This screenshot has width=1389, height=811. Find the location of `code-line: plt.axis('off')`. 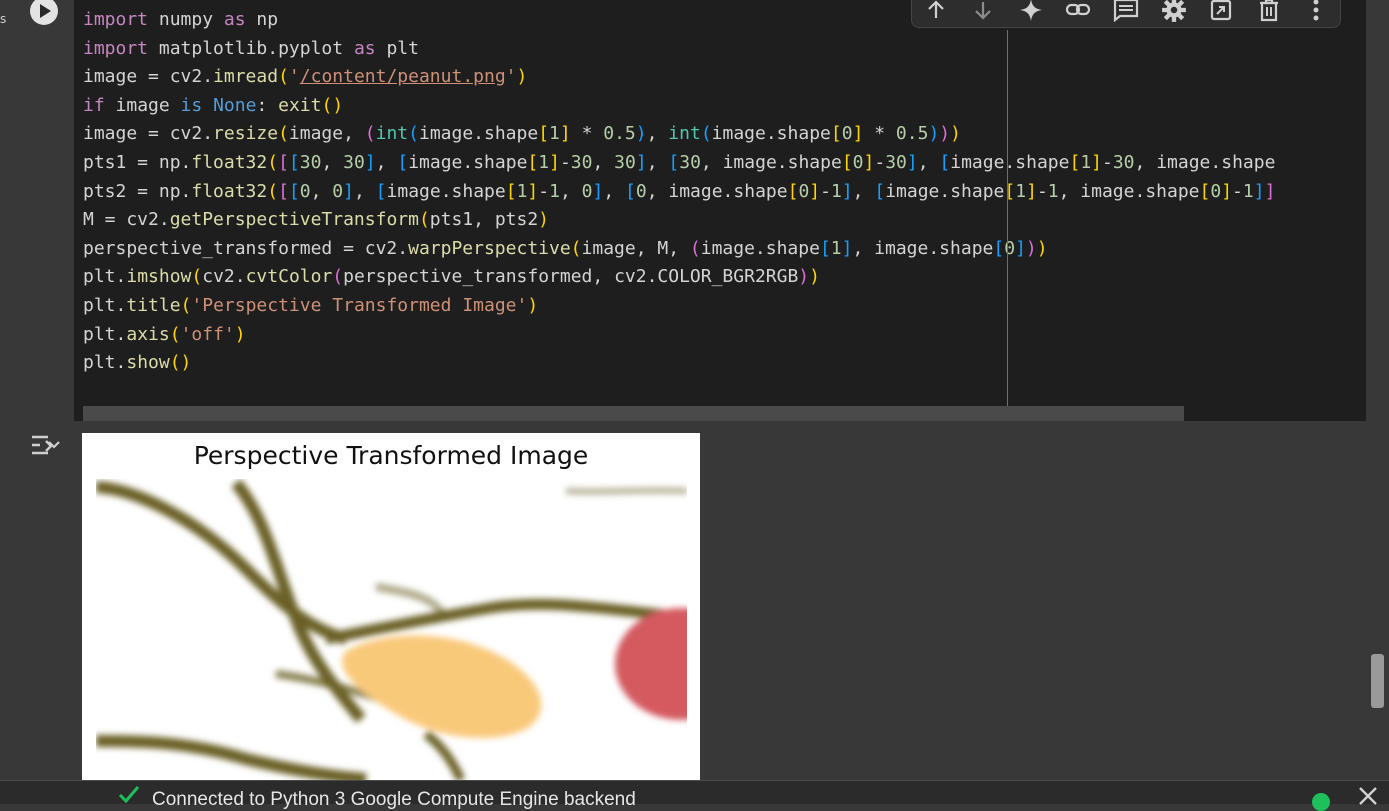

code-line: plt.axis('off') is located at coordinates (679, 335).